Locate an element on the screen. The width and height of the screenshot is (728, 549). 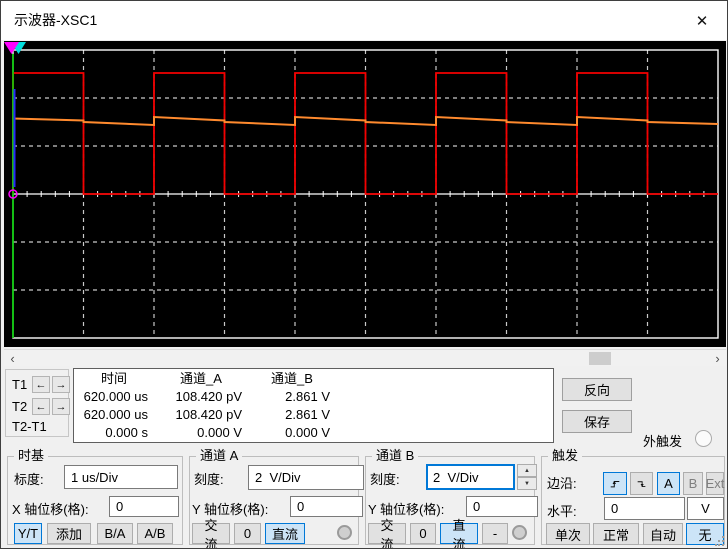
readout-header-row: 时间 通道_A 通道_B is located at coordinates (313, 379).